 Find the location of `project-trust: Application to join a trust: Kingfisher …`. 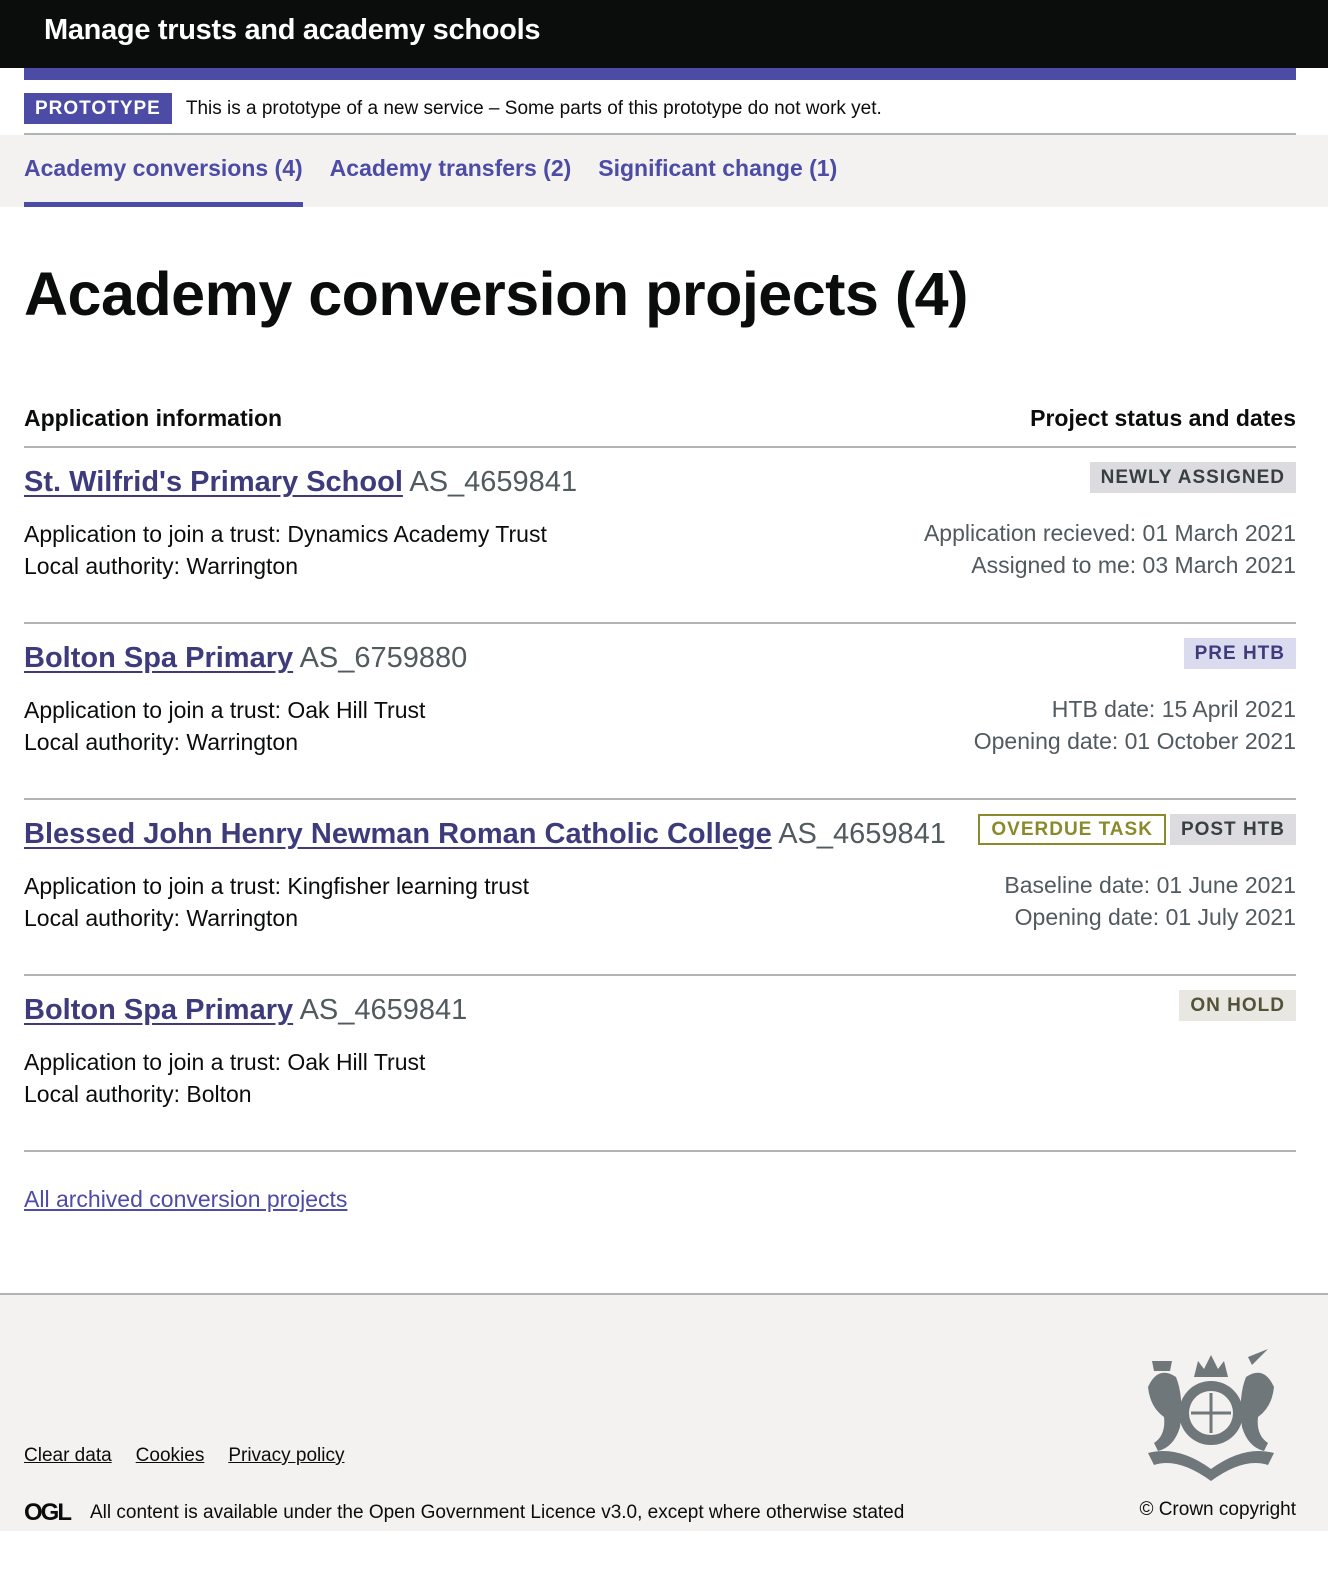

project-trust: Application to join a trust: Kingfisher … is located at coordinates (276, 886).